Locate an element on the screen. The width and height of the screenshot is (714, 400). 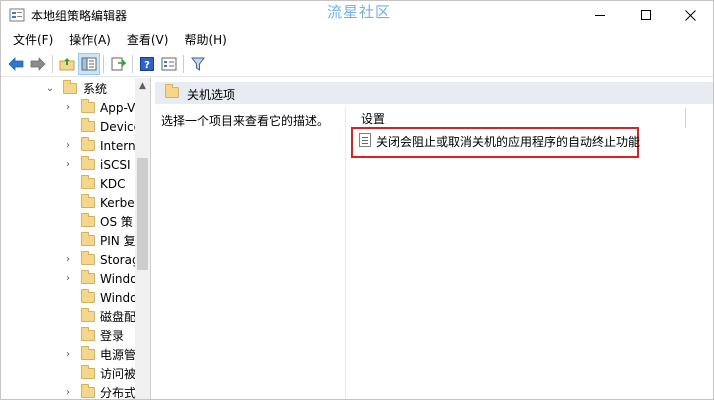
menu-help: 帮助(H) is located at coordinates (205, 40).